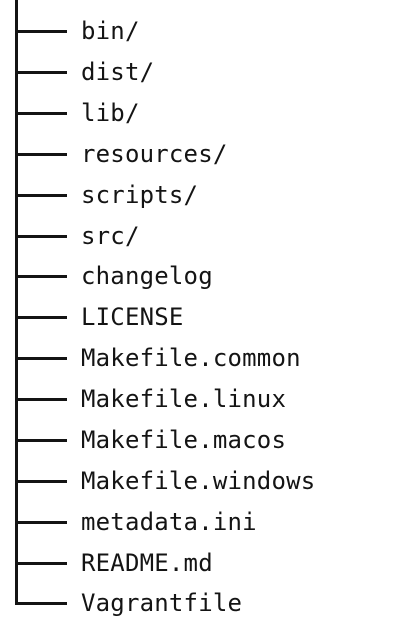 Image resolution: width=414 pixels, height=643 pixels. I want to click on entry-label: changelog, so click(147, 276).